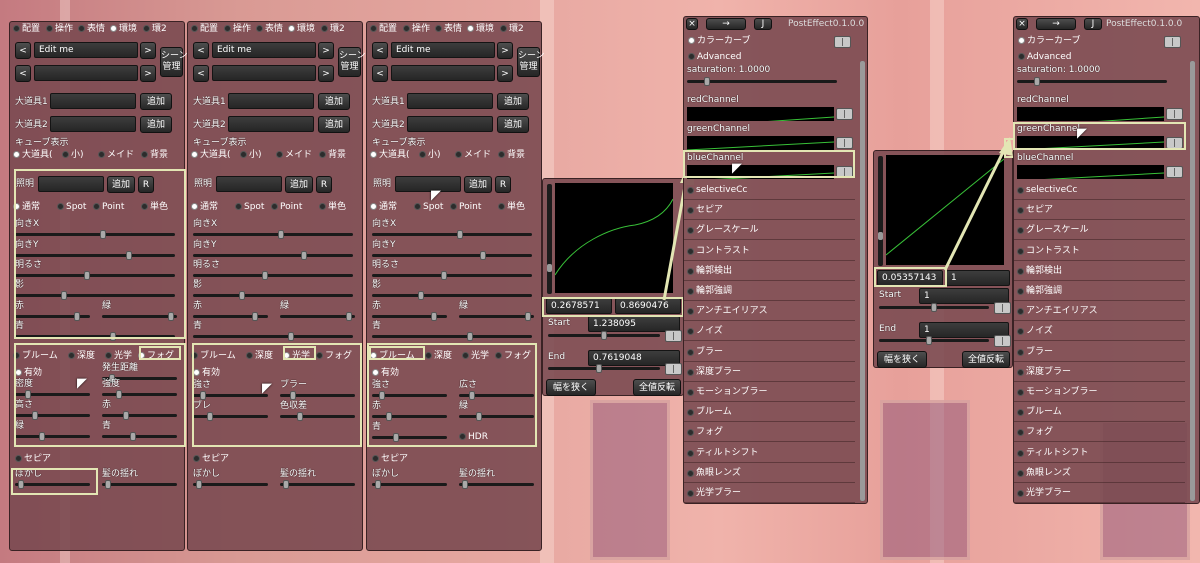 This screenshot has height=563, width=1200. I want to click on curve-value2-field: 0.8690476, so click(648, 306).